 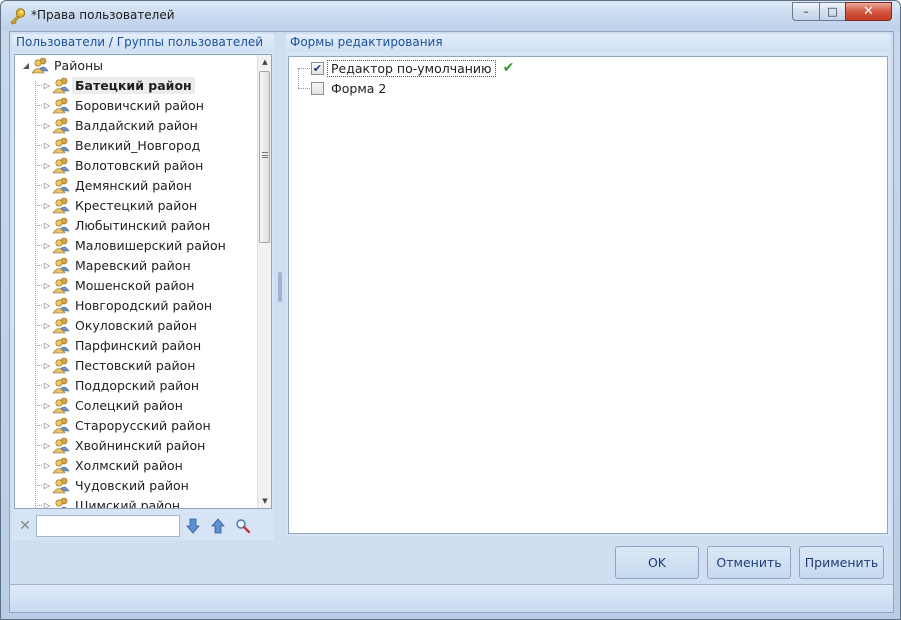 What do you see at coordinates (136, 65) in the screenshot?
I see `tree-root-node: ◢ Районы` at bounding box center [136, 65].